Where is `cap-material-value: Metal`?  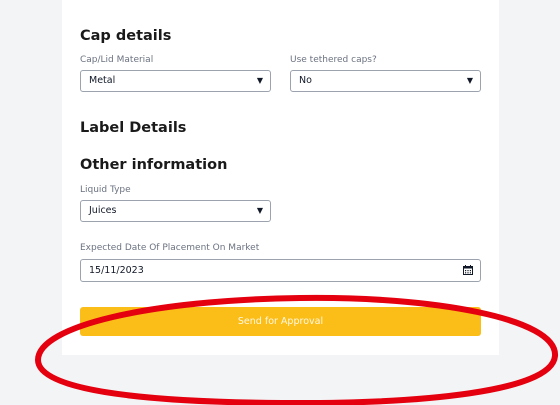
cap-material-value: Metal is located at coordinates (102, 80).